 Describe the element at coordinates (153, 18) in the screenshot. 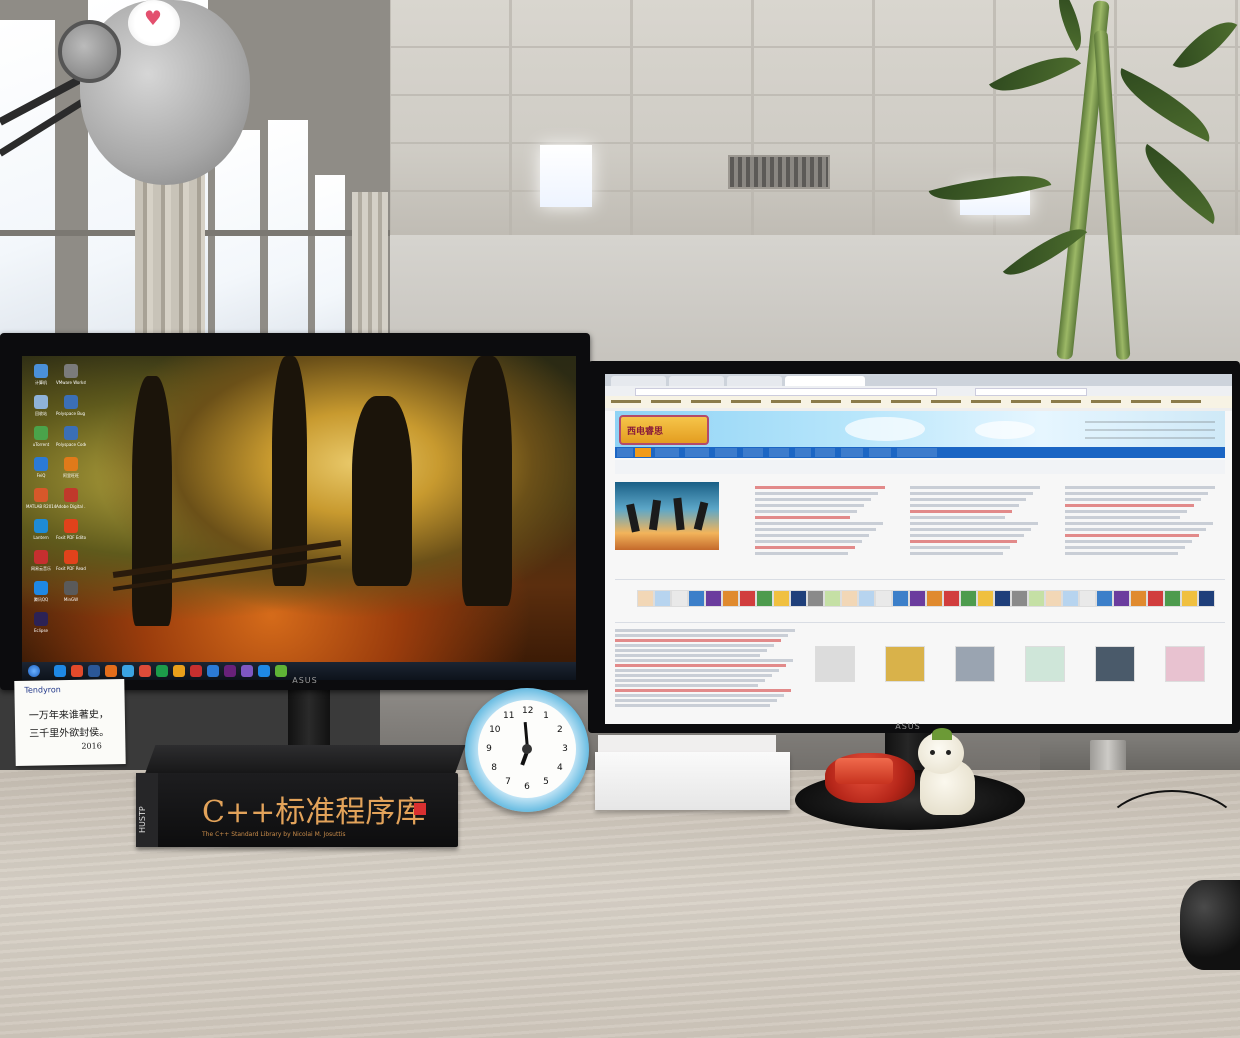

I see `heart-icon: ♥` at that location.